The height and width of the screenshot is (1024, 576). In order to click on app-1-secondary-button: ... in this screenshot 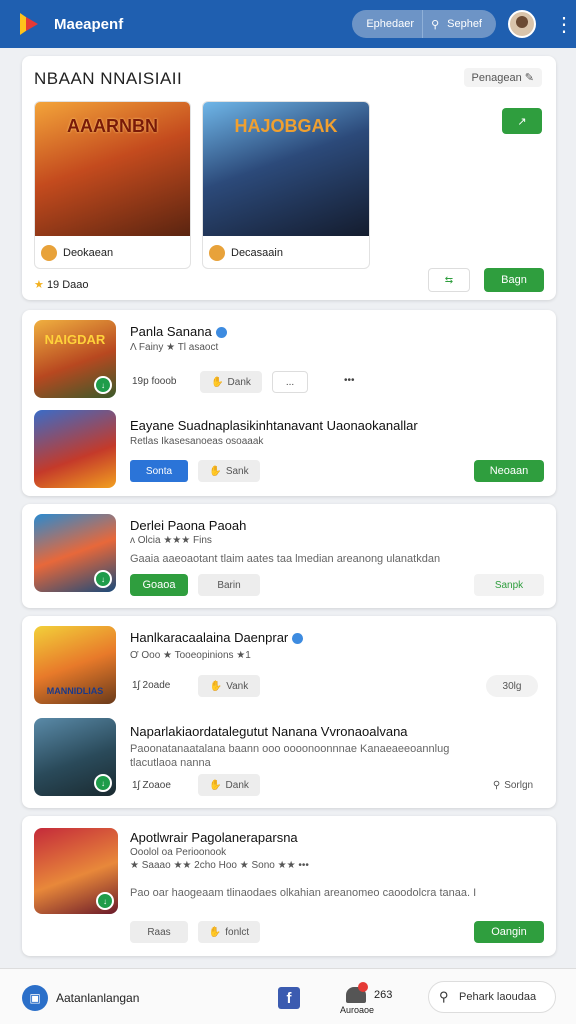, I will do `click(290, 382)`.